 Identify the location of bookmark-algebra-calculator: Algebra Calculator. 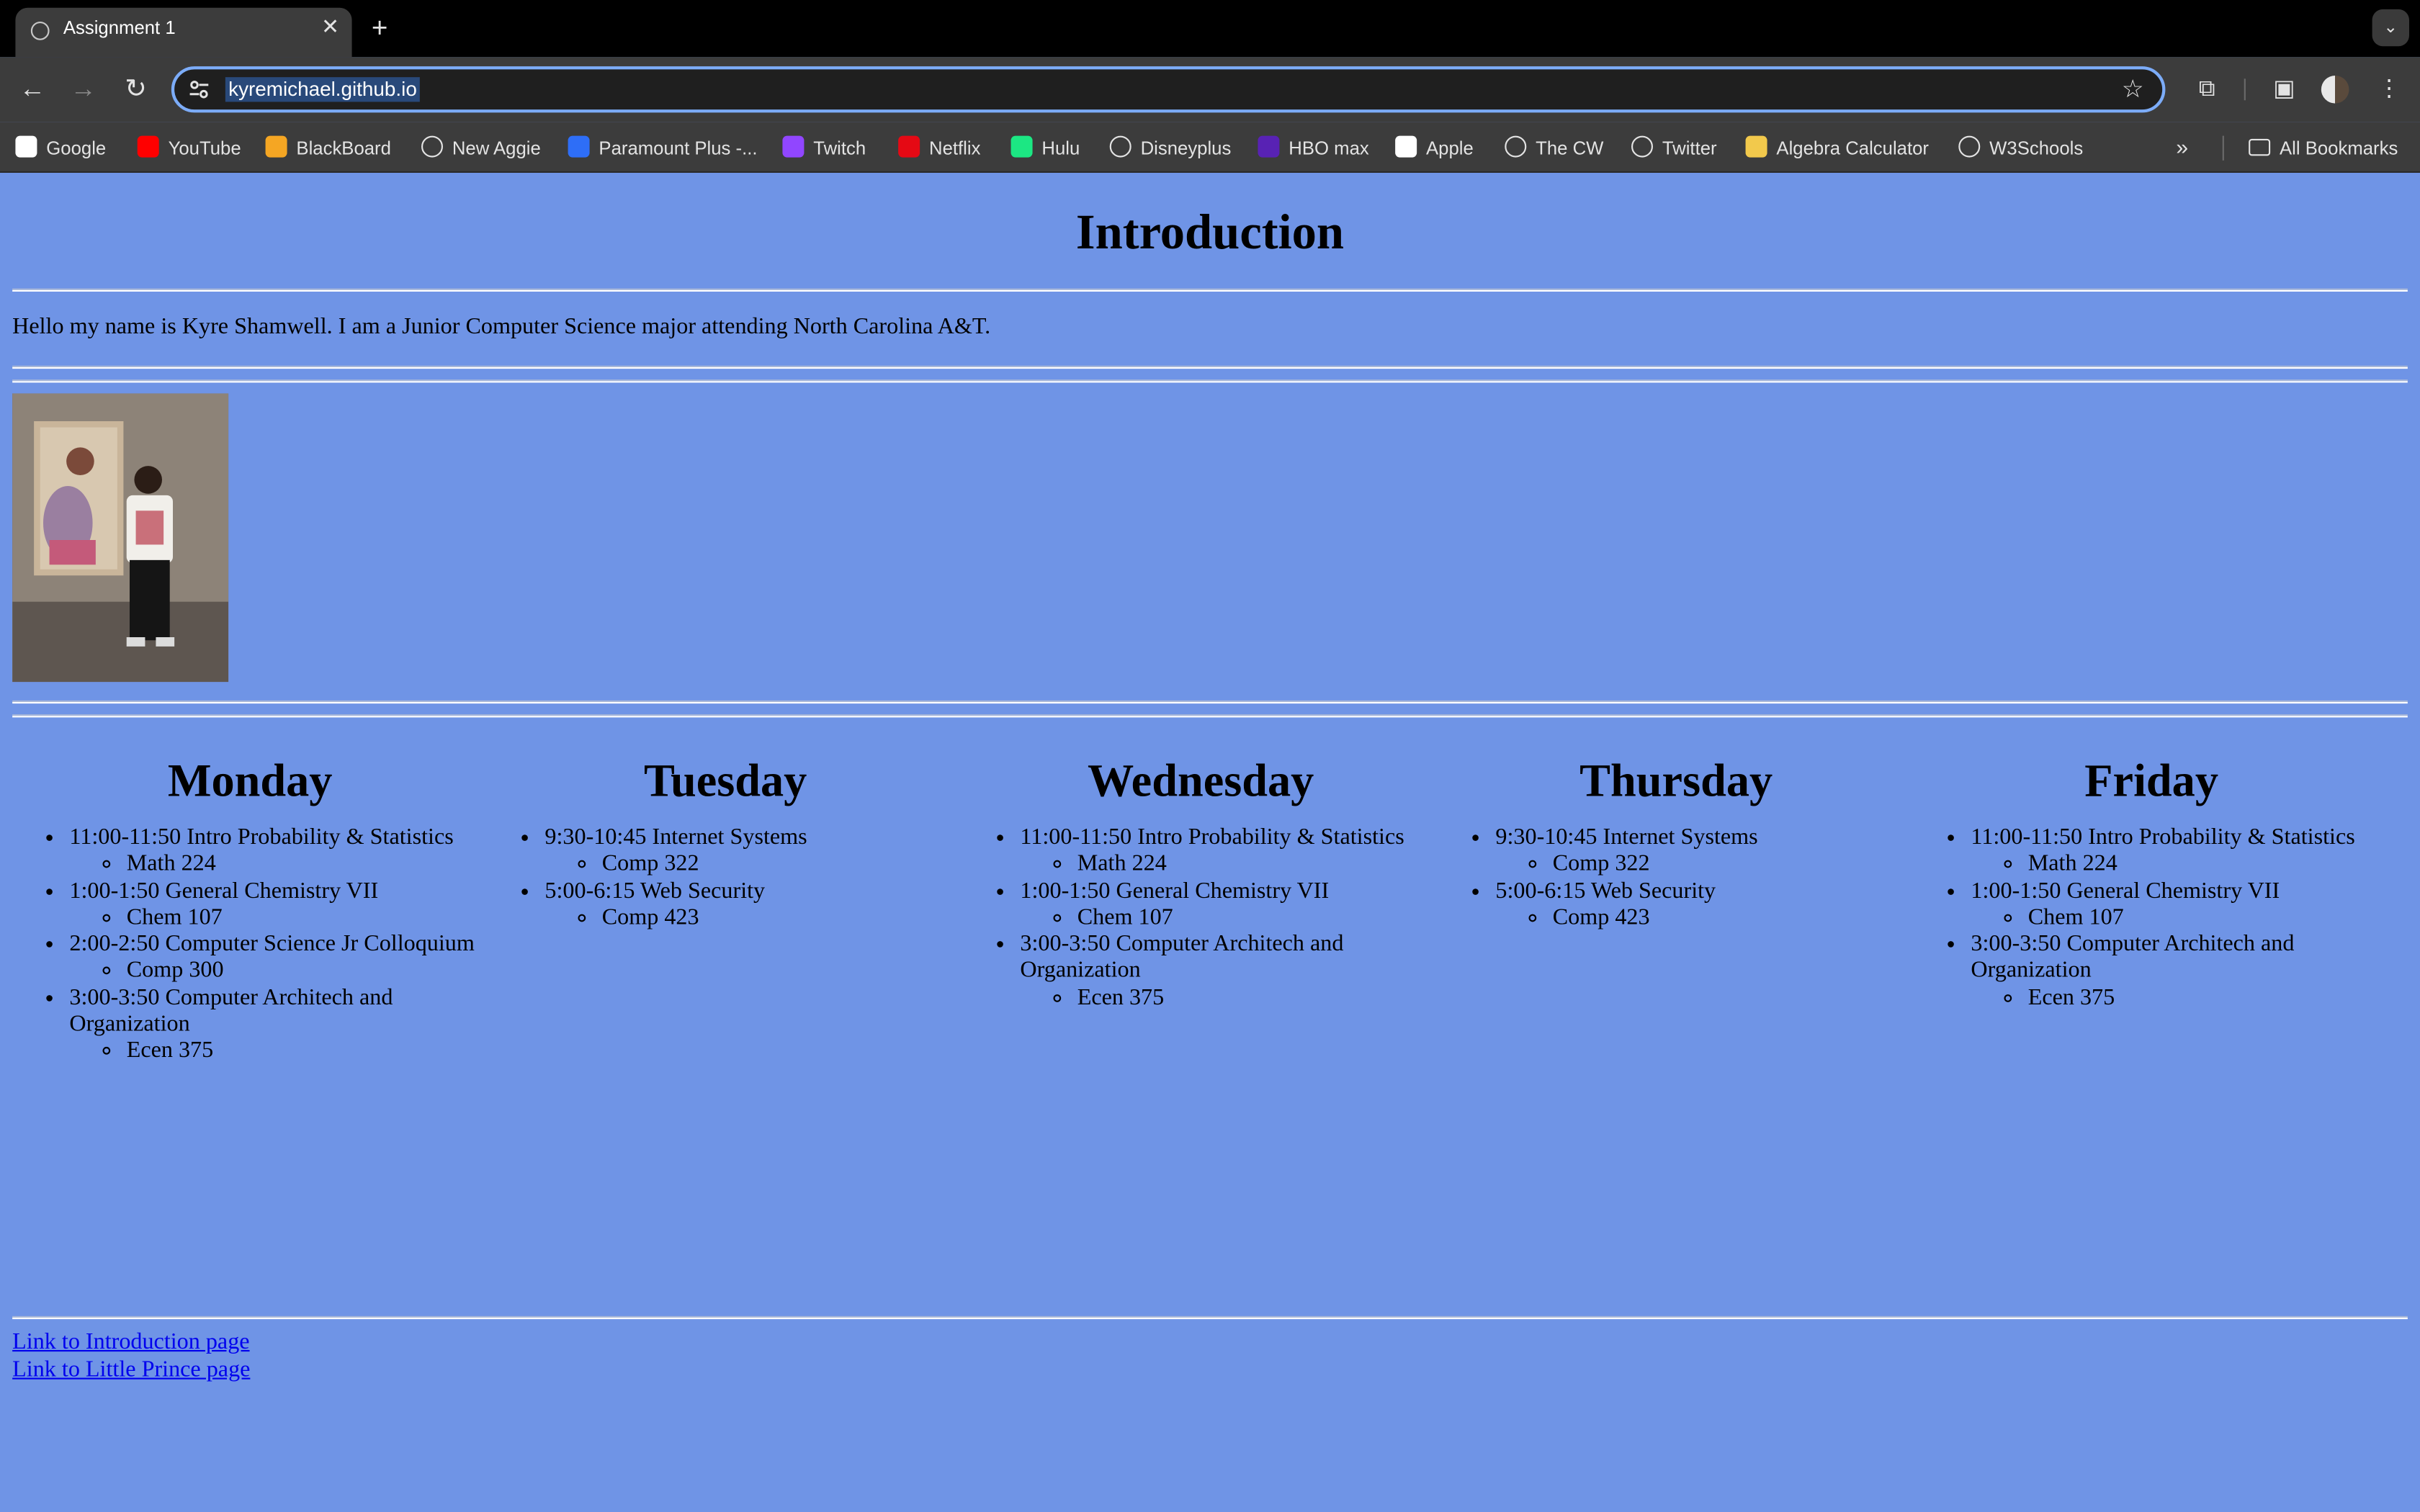
(1837, 148).